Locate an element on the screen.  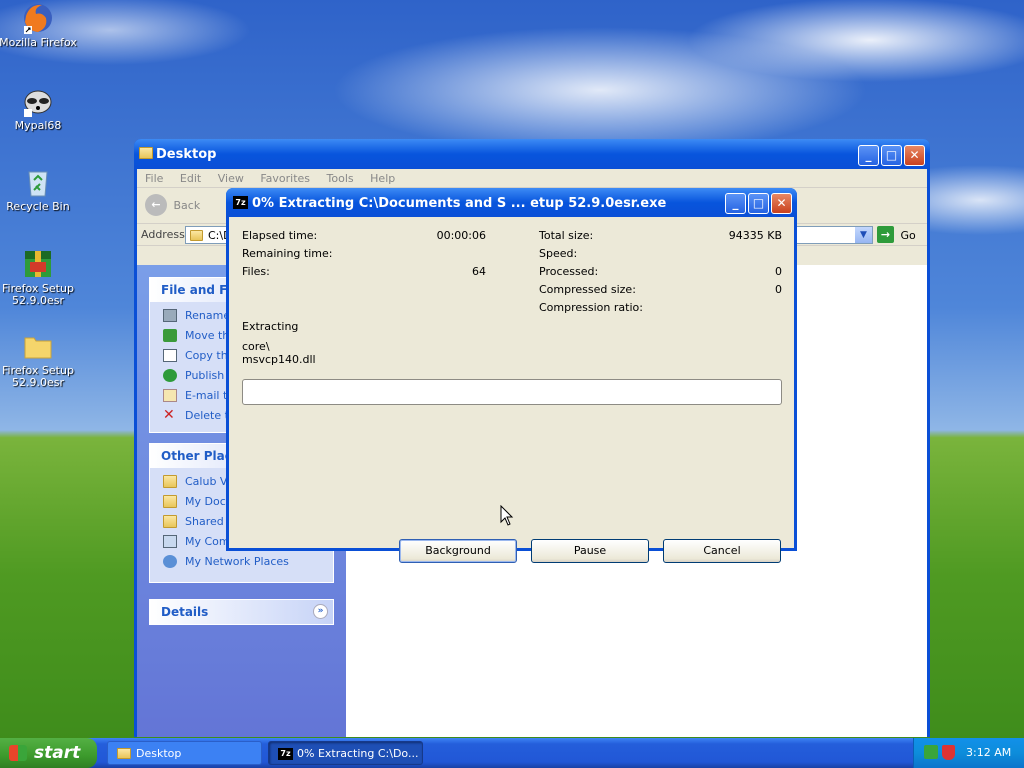
computer-icon is located at coordinates (170, 541).